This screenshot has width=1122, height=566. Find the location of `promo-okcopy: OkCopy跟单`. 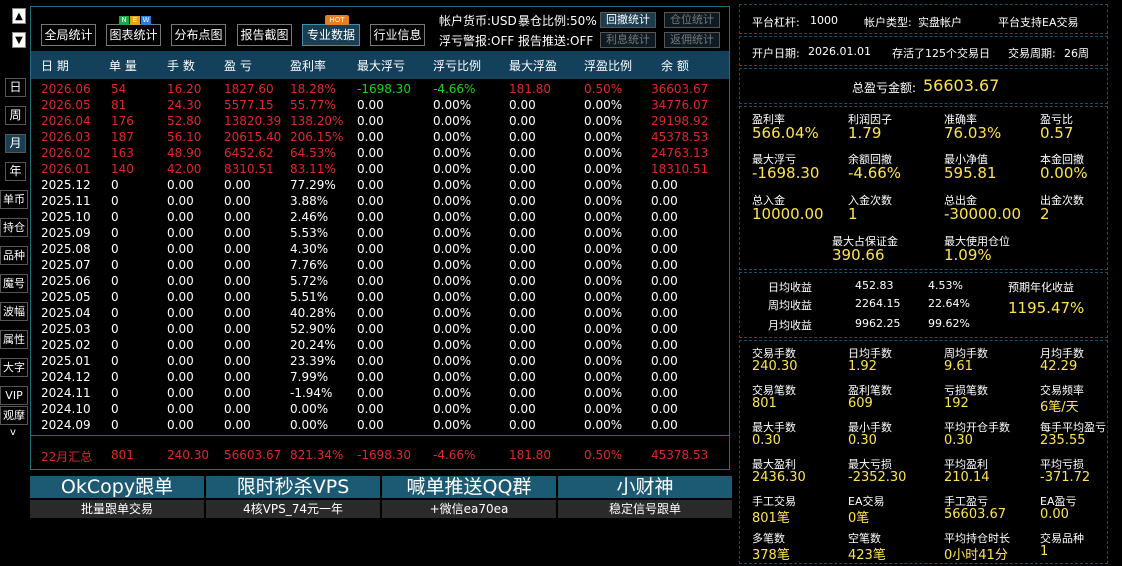

promo-okcopy: OkCopy跟单 is located at coordinates (117, 487).